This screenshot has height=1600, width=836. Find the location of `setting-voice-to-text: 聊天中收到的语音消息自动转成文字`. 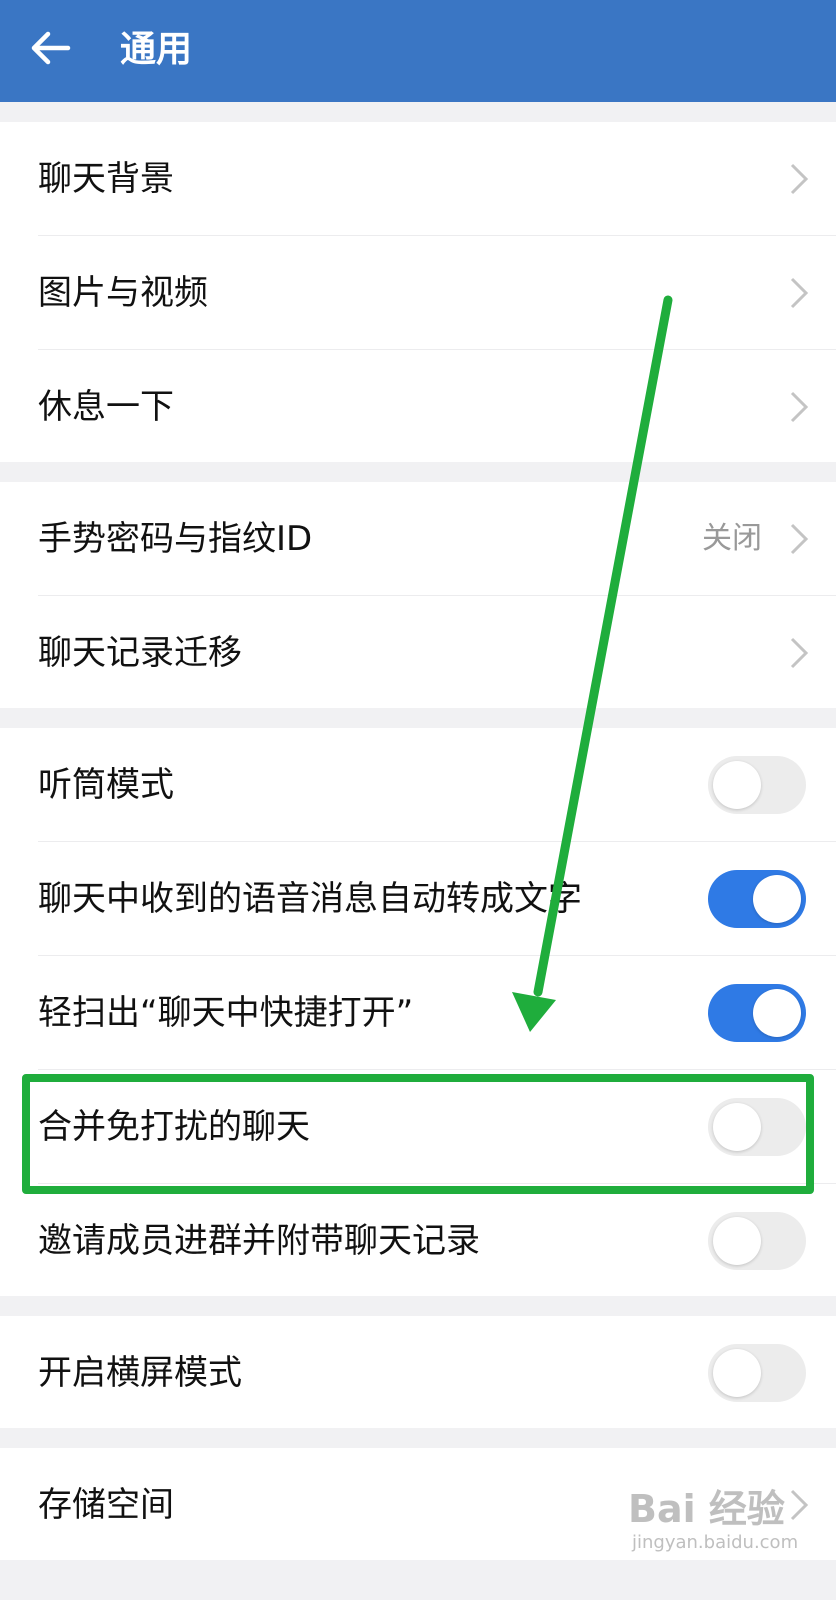

setting-voice-to-text: 聊天中收到的语音消息自动转成文字 is located at coordinates (418, 899).